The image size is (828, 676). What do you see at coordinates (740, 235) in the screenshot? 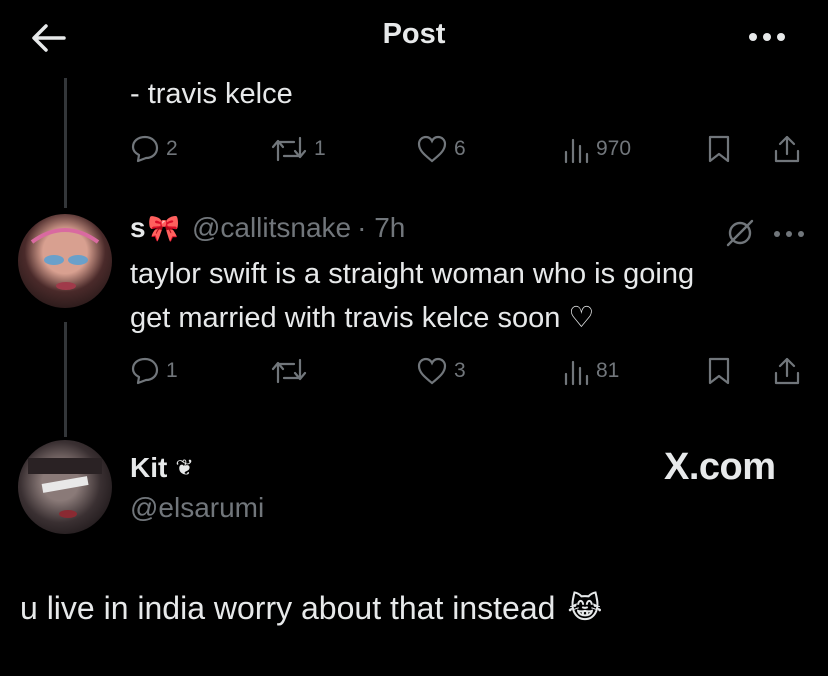
I see `grok-icon` at bounding box center [740, 235].